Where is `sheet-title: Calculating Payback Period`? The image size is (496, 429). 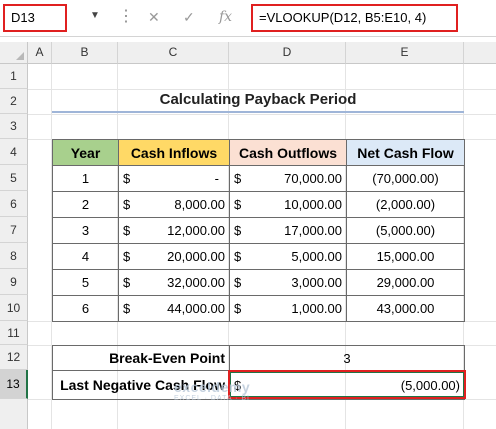 sheet-title: Calculating Payback Period is located at coordinates (258, 100).